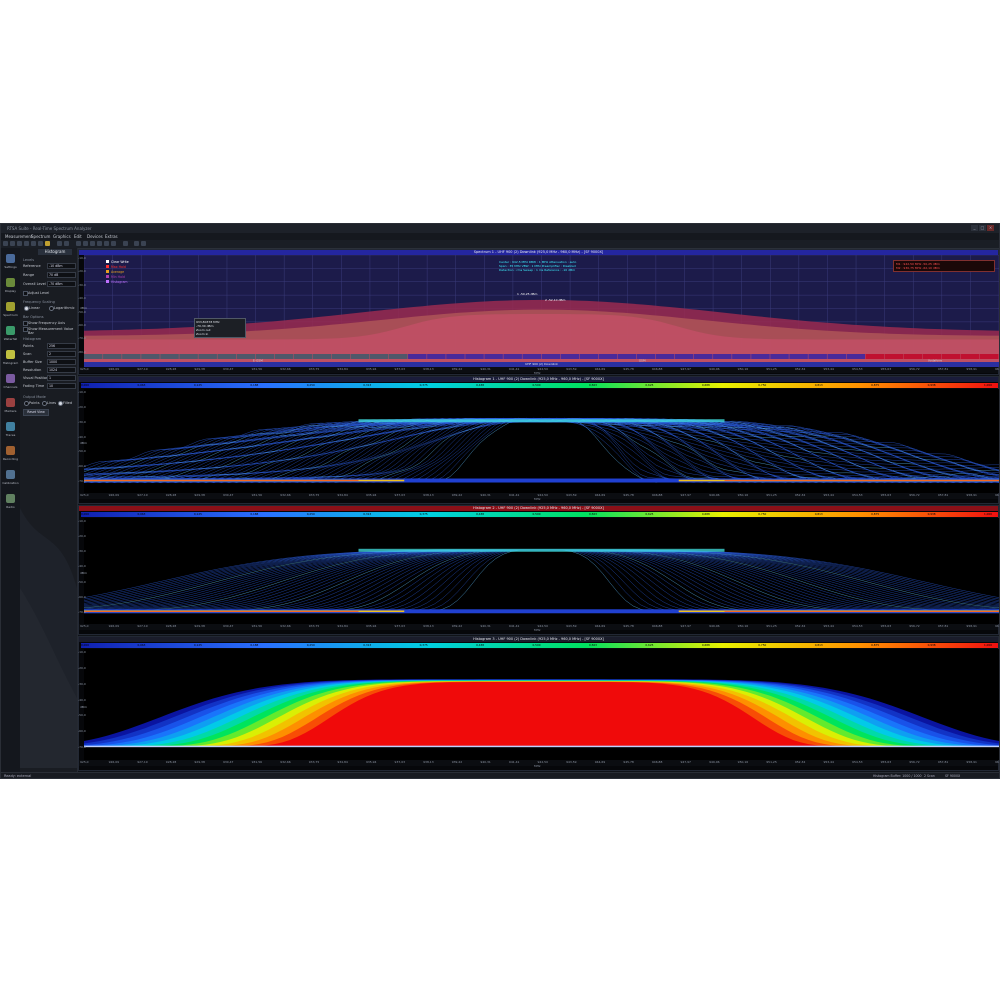 The image size is (1000, 1000). I want to click on print-icon, so click(26, 243).